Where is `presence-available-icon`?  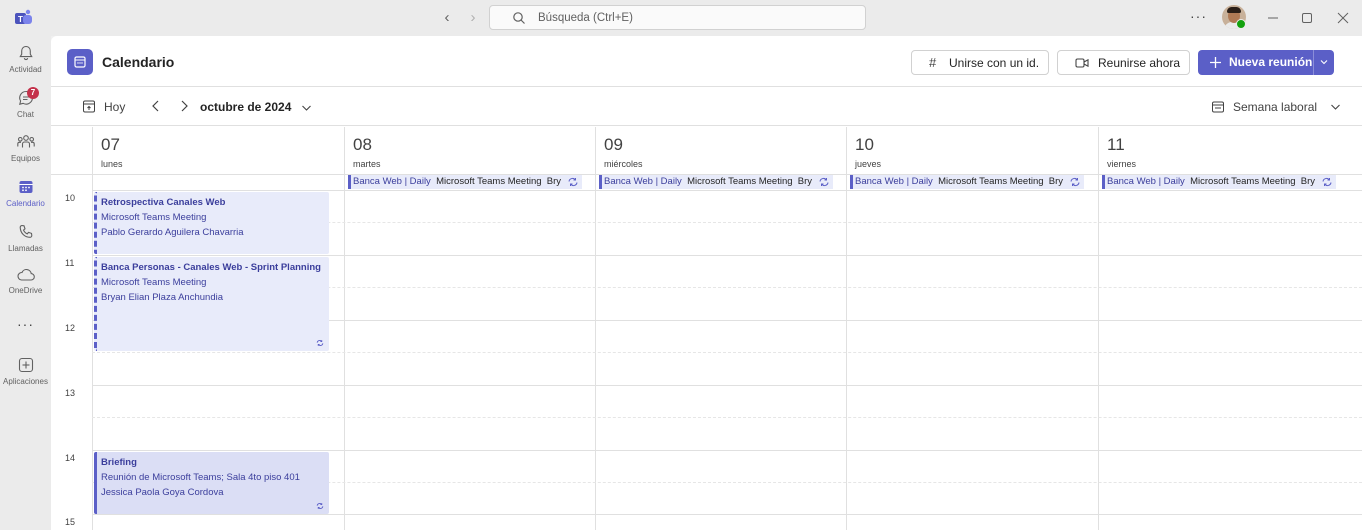 presence-available-icon is located at coordinates (1241, 24).